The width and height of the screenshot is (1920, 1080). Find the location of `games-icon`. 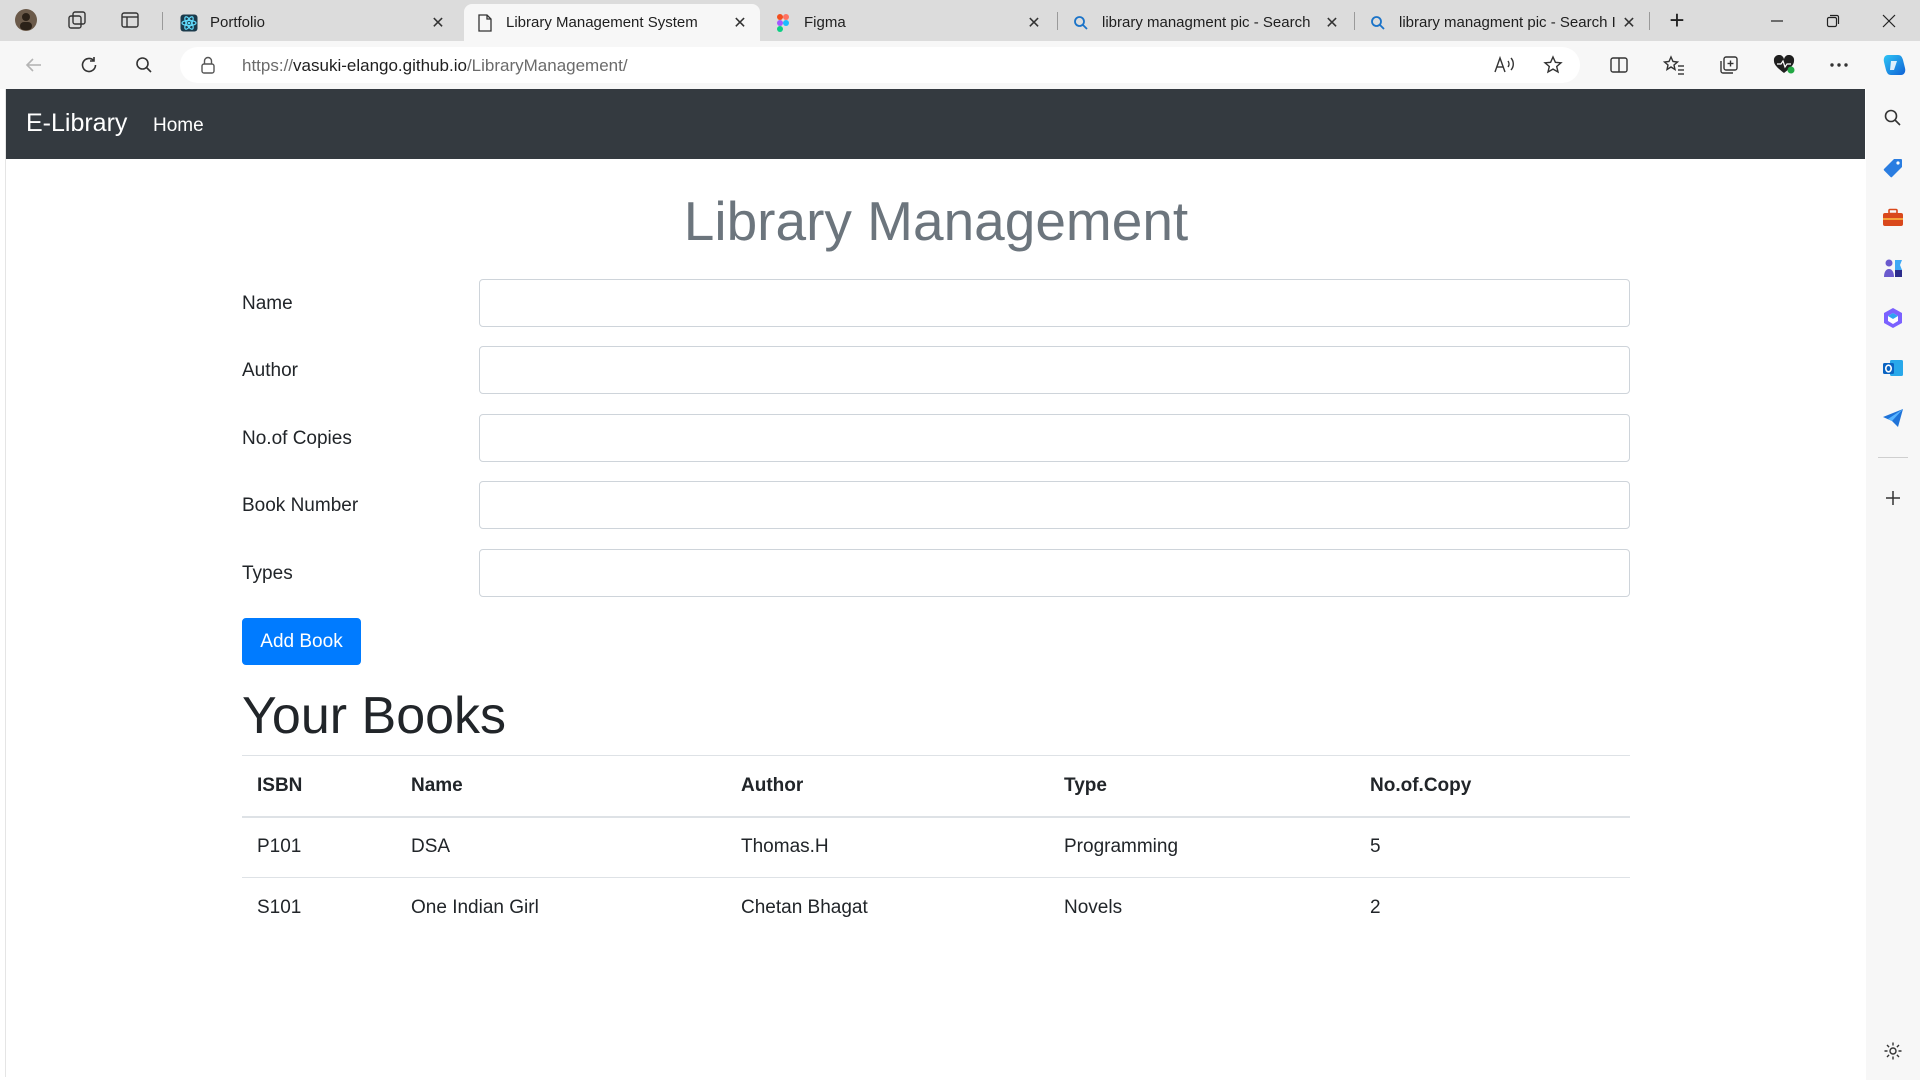

games-icon is located at coordinates (1893, 268).